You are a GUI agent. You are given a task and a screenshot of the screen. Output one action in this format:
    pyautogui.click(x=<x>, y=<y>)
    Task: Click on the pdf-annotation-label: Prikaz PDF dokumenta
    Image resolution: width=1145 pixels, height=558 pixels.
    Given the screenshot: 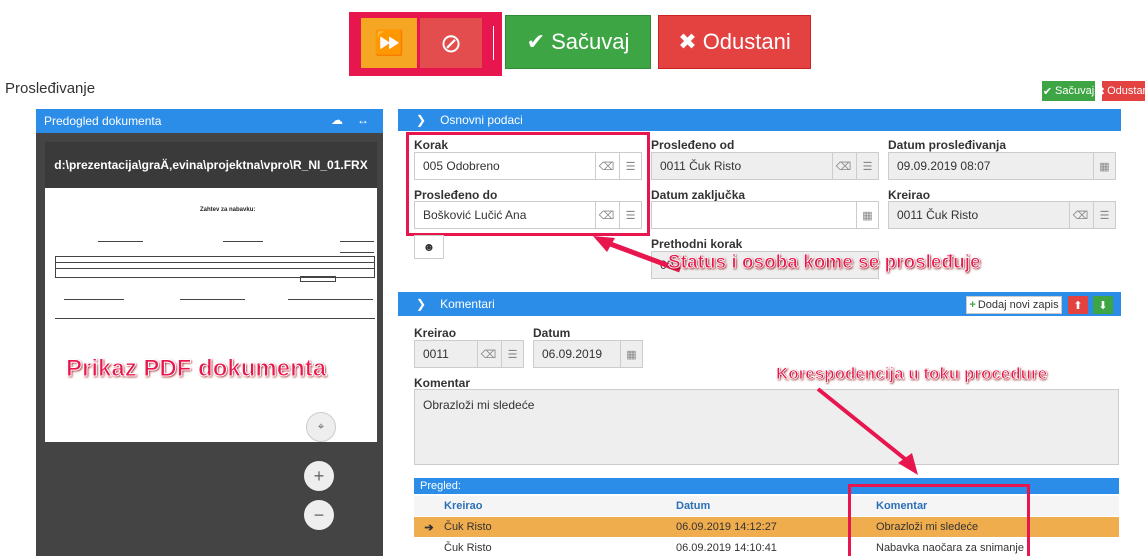 What is the action you would take?
    pyautogui.click(x=196, y=369)
    